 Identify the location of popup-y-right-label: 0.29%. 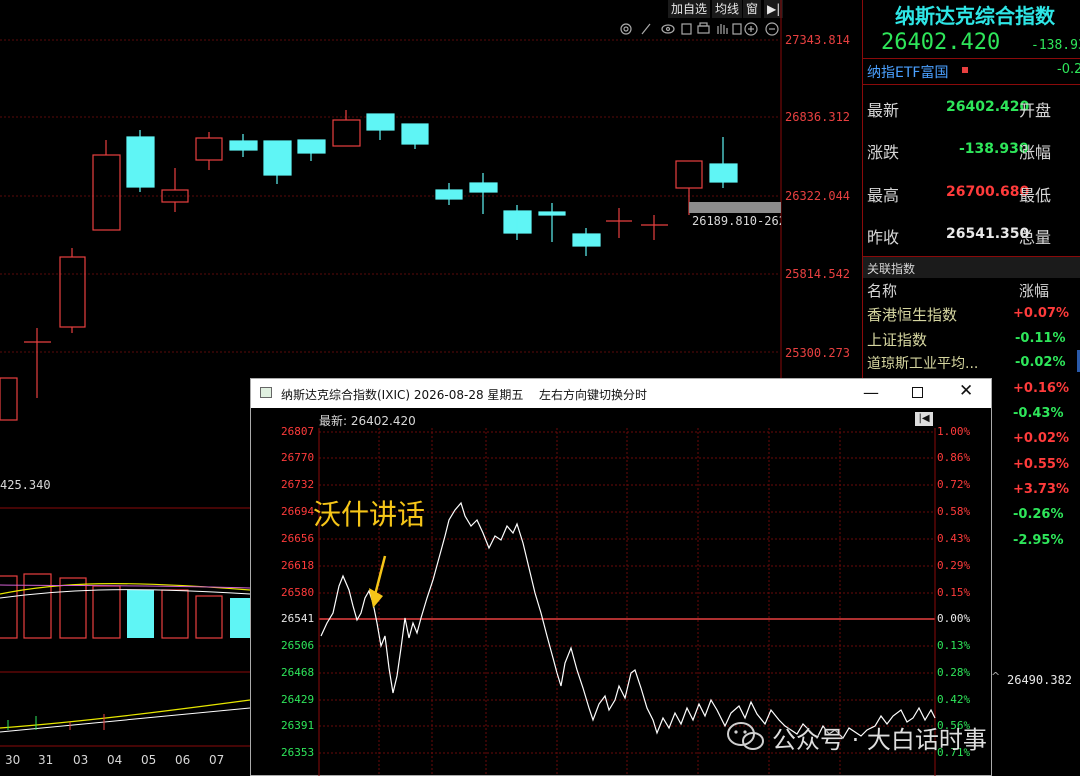
(954, 565).